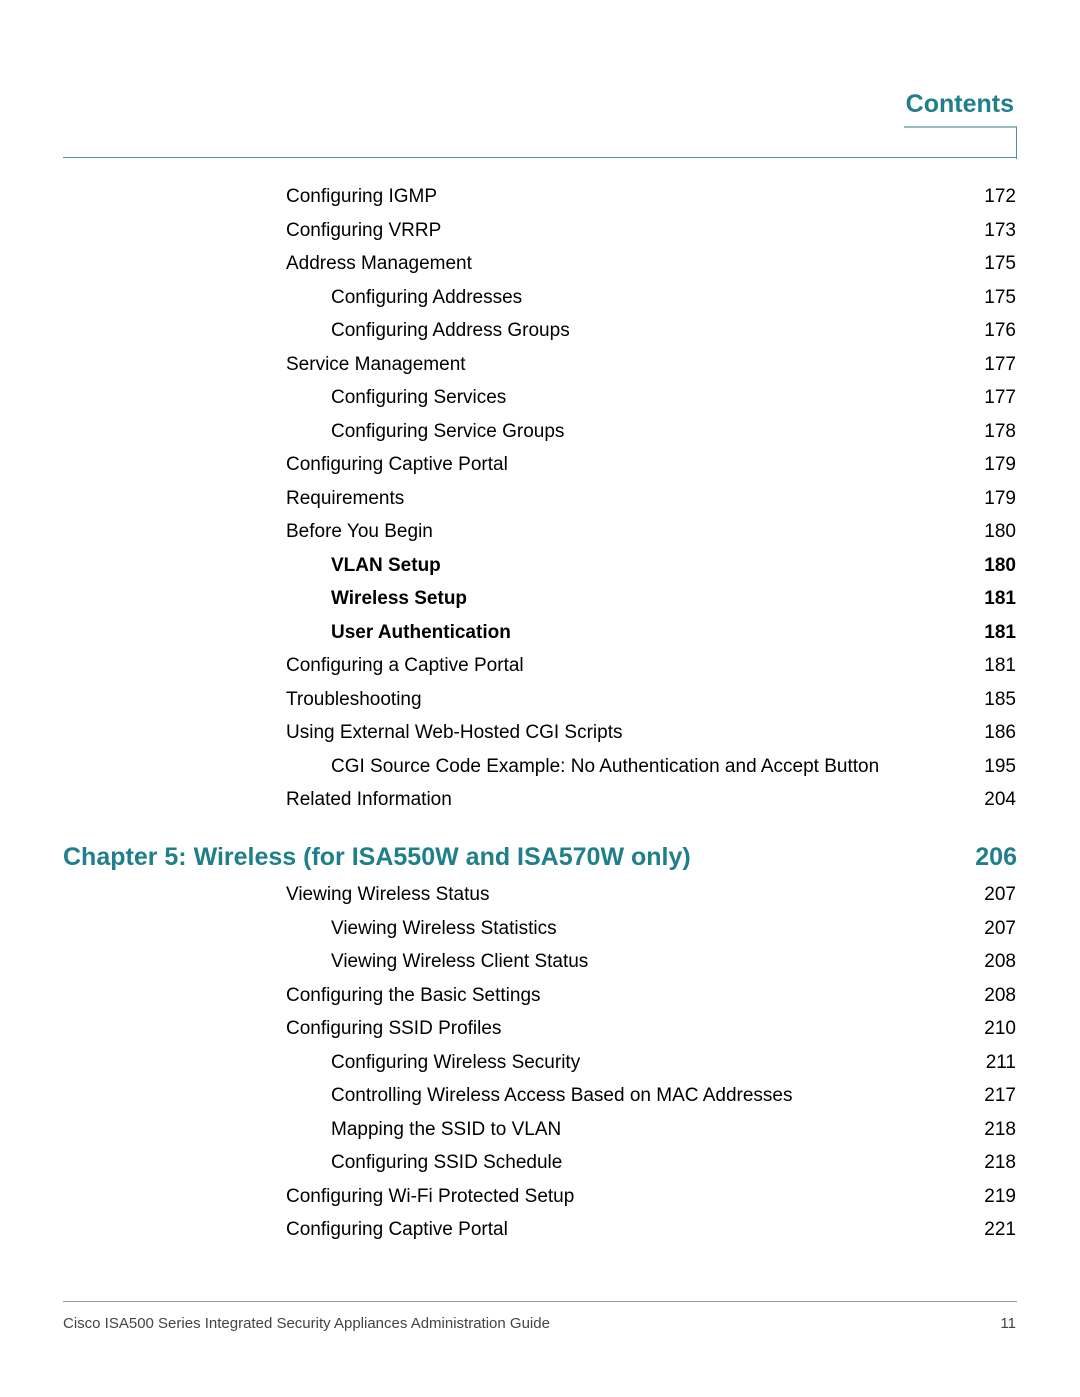 The width and height of the screenshot is (1080, 1397). I want to click on toc-entry: Configuring a Captive Portal 181, so click(540, 666).